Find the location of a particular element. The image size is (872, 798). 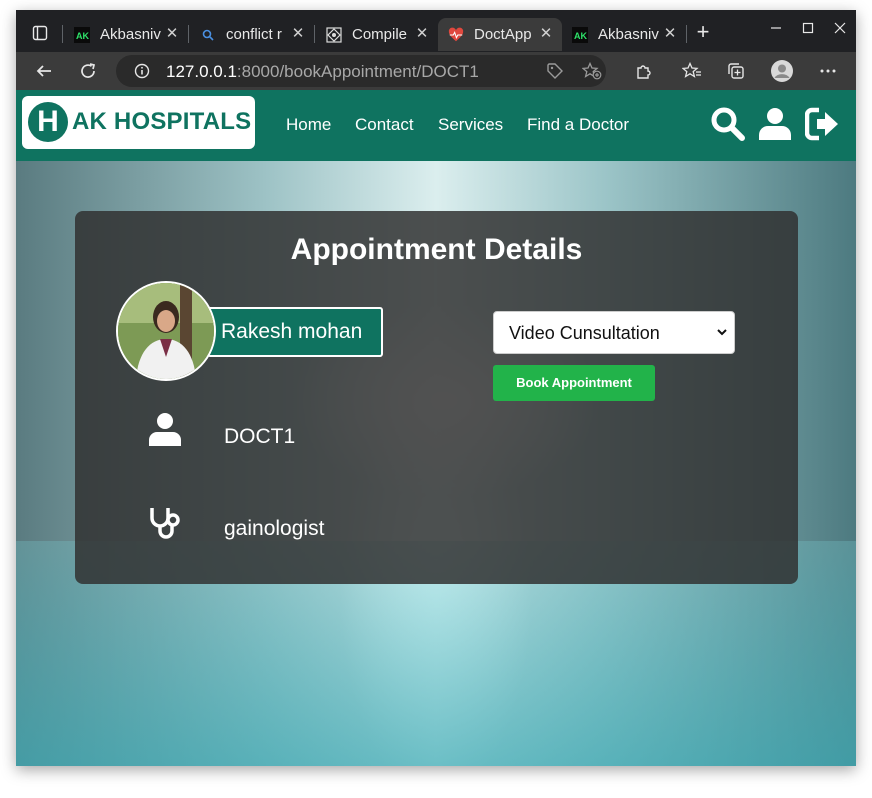

minimize-icon is located at coordinates (776, 28).